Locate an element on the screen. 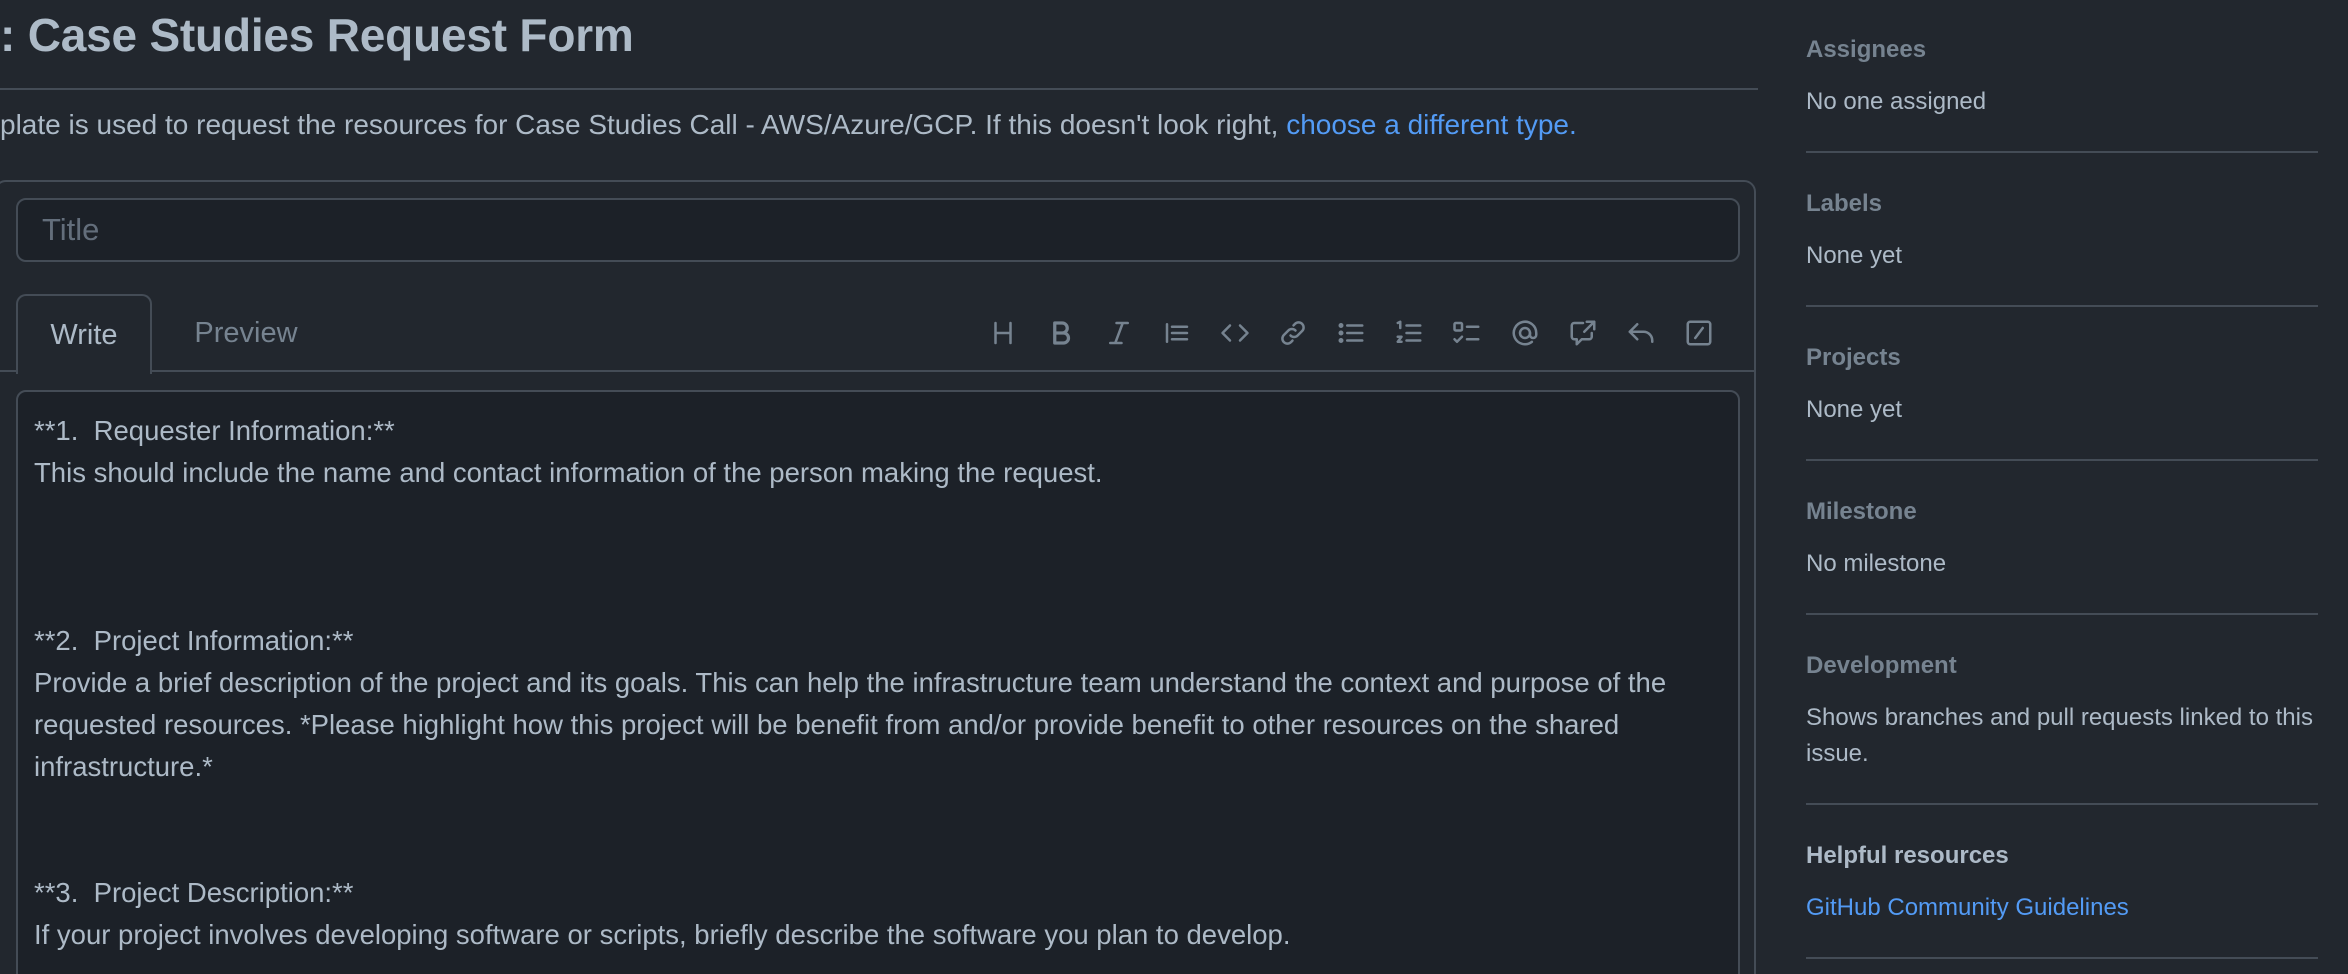  link-icon is located at coordinates (1293, 333).